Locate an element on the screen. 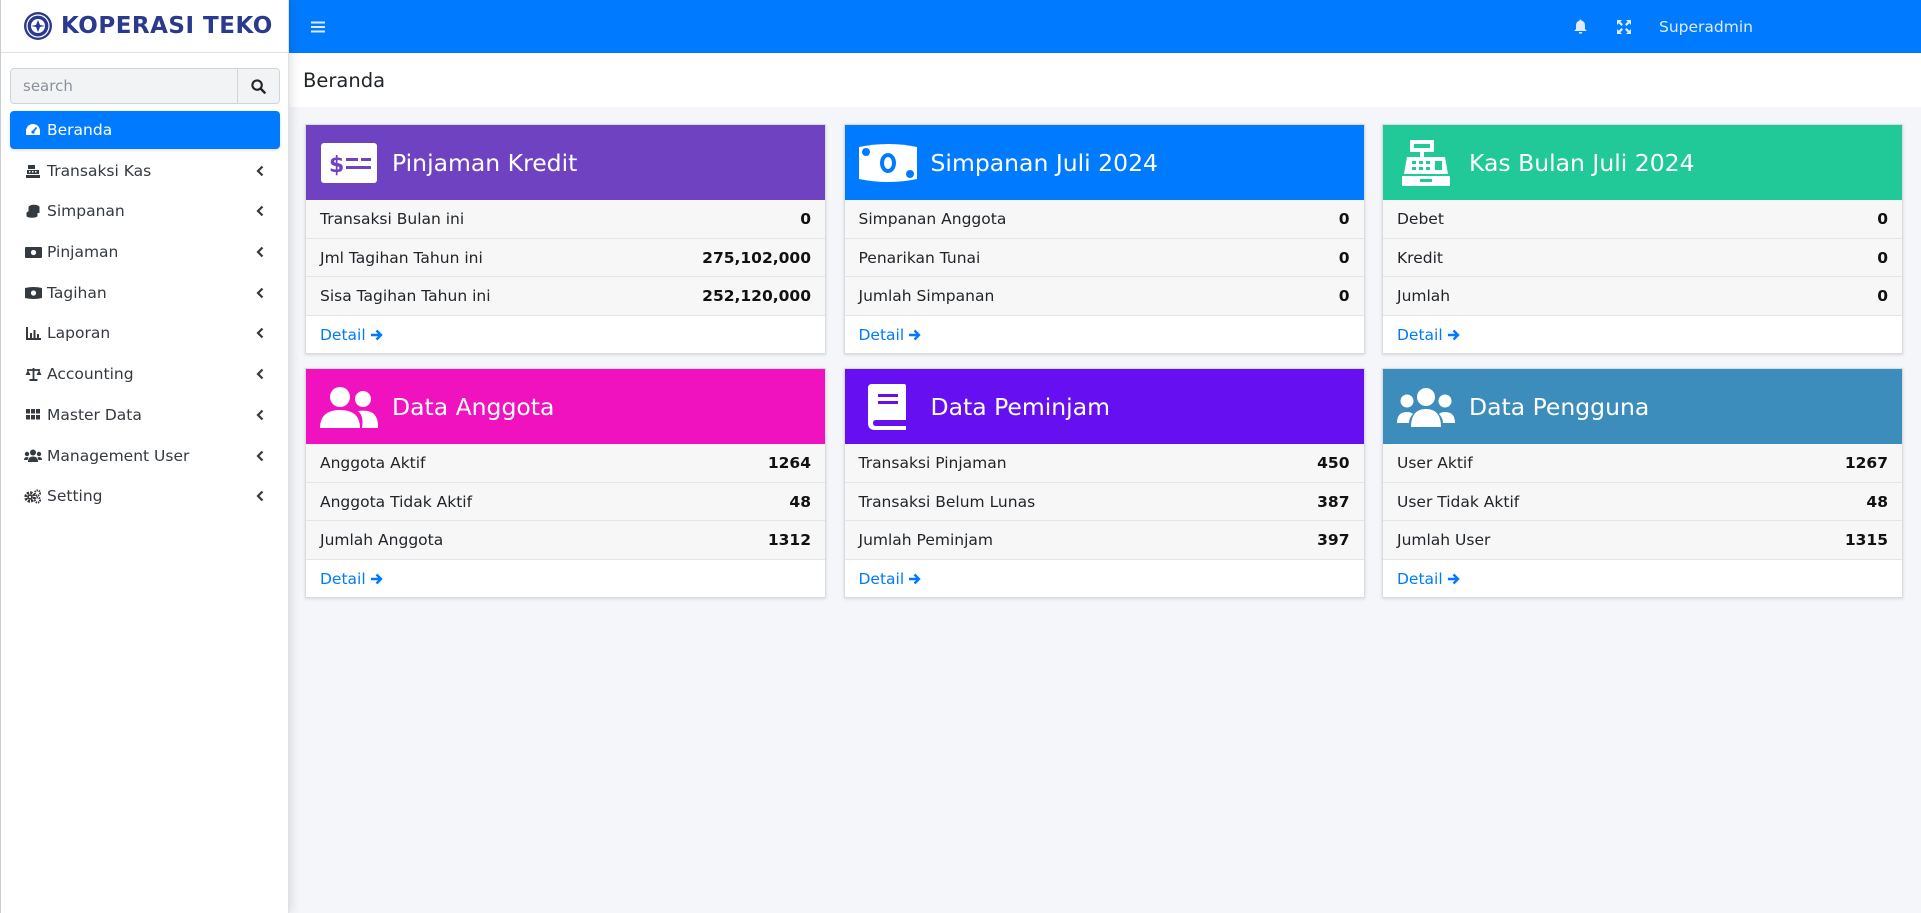  search-button is located at coordinates (258, 86).